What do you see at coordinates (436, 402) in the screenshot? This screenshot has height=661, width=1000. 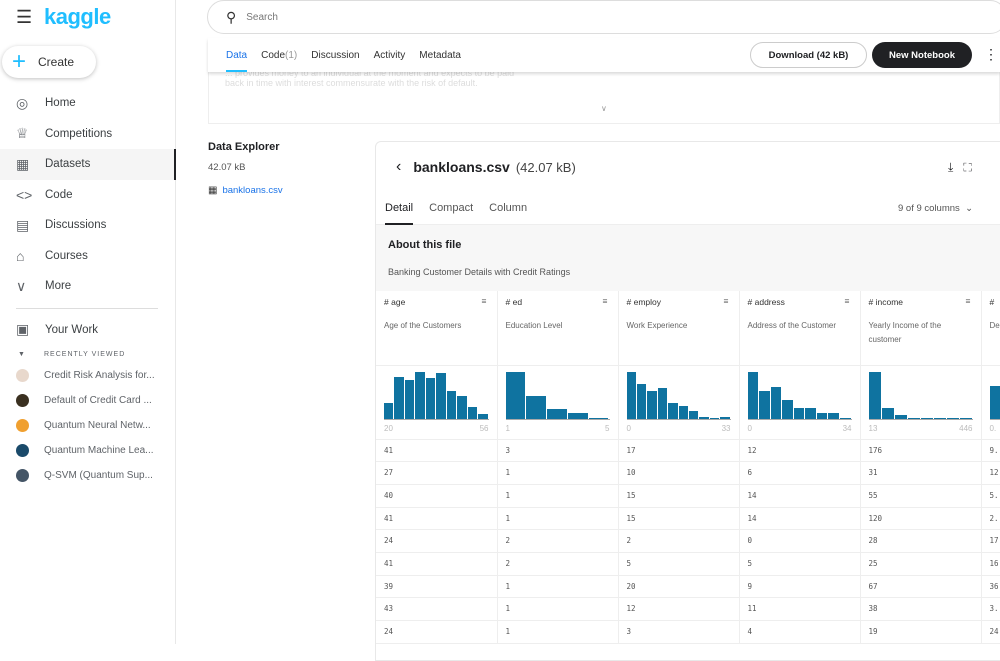 I see `column-histogram: 2056` at bounding box center [436, 402].